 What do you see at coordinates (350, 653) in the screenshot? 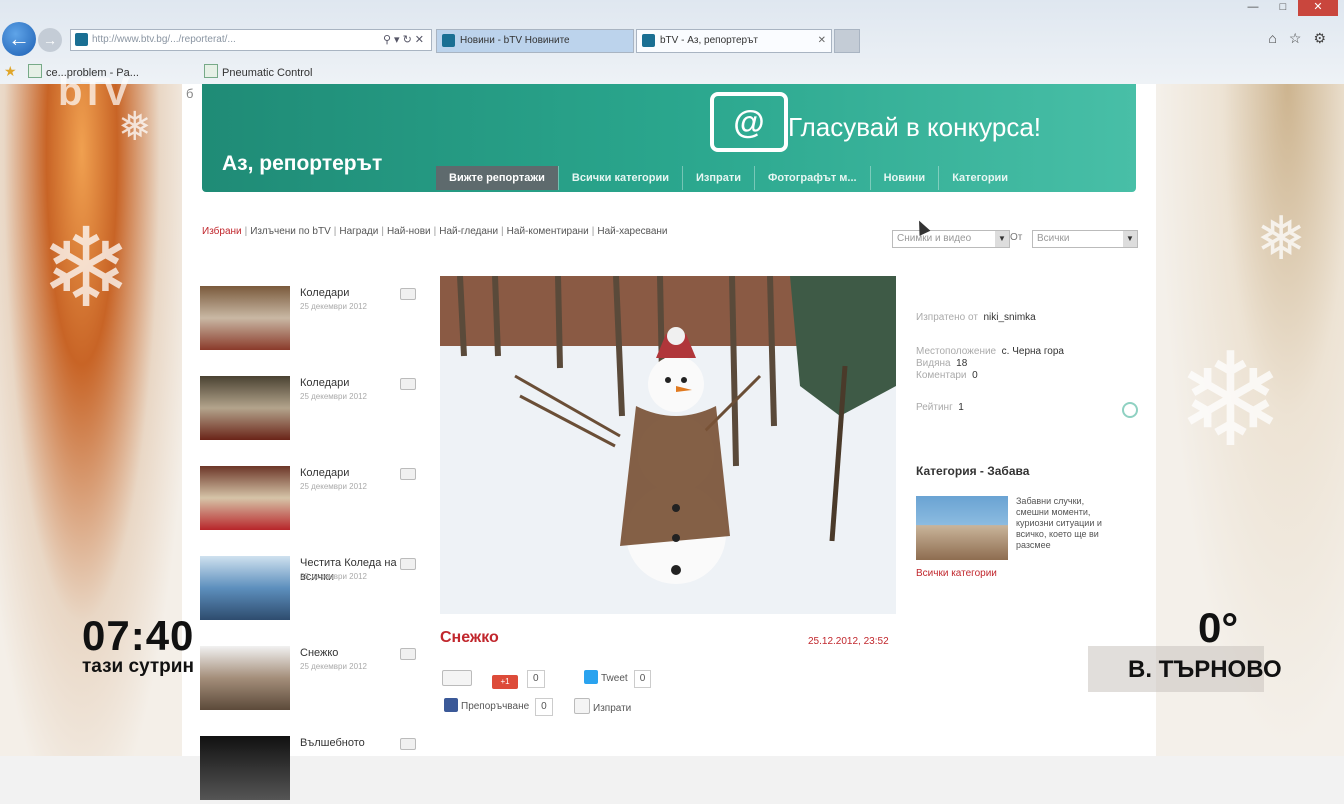
I see `list-title: Снежко` at bounding box center [350, 653].